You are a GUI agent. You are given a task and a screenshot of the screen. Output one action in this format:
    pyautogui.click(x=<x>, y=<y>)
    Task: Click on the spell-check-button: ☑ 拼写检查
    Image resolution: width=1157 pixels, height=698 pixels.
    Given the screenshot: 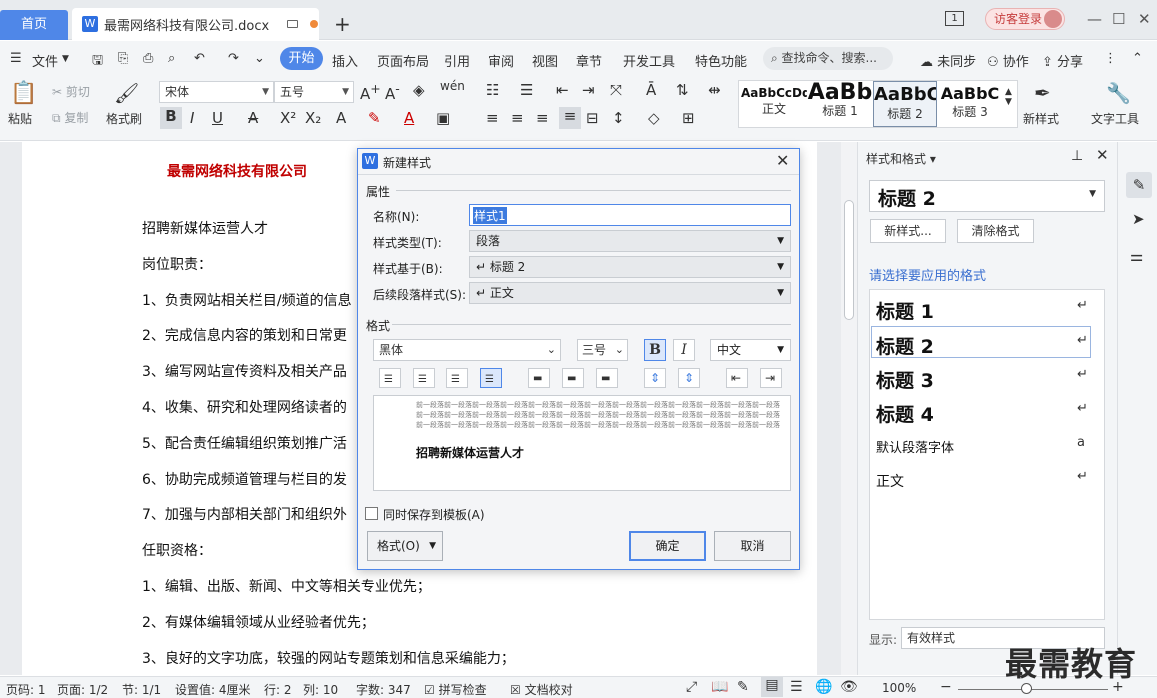 What is the action you would take?
    pyautogui.click(x=455, y=689)
    